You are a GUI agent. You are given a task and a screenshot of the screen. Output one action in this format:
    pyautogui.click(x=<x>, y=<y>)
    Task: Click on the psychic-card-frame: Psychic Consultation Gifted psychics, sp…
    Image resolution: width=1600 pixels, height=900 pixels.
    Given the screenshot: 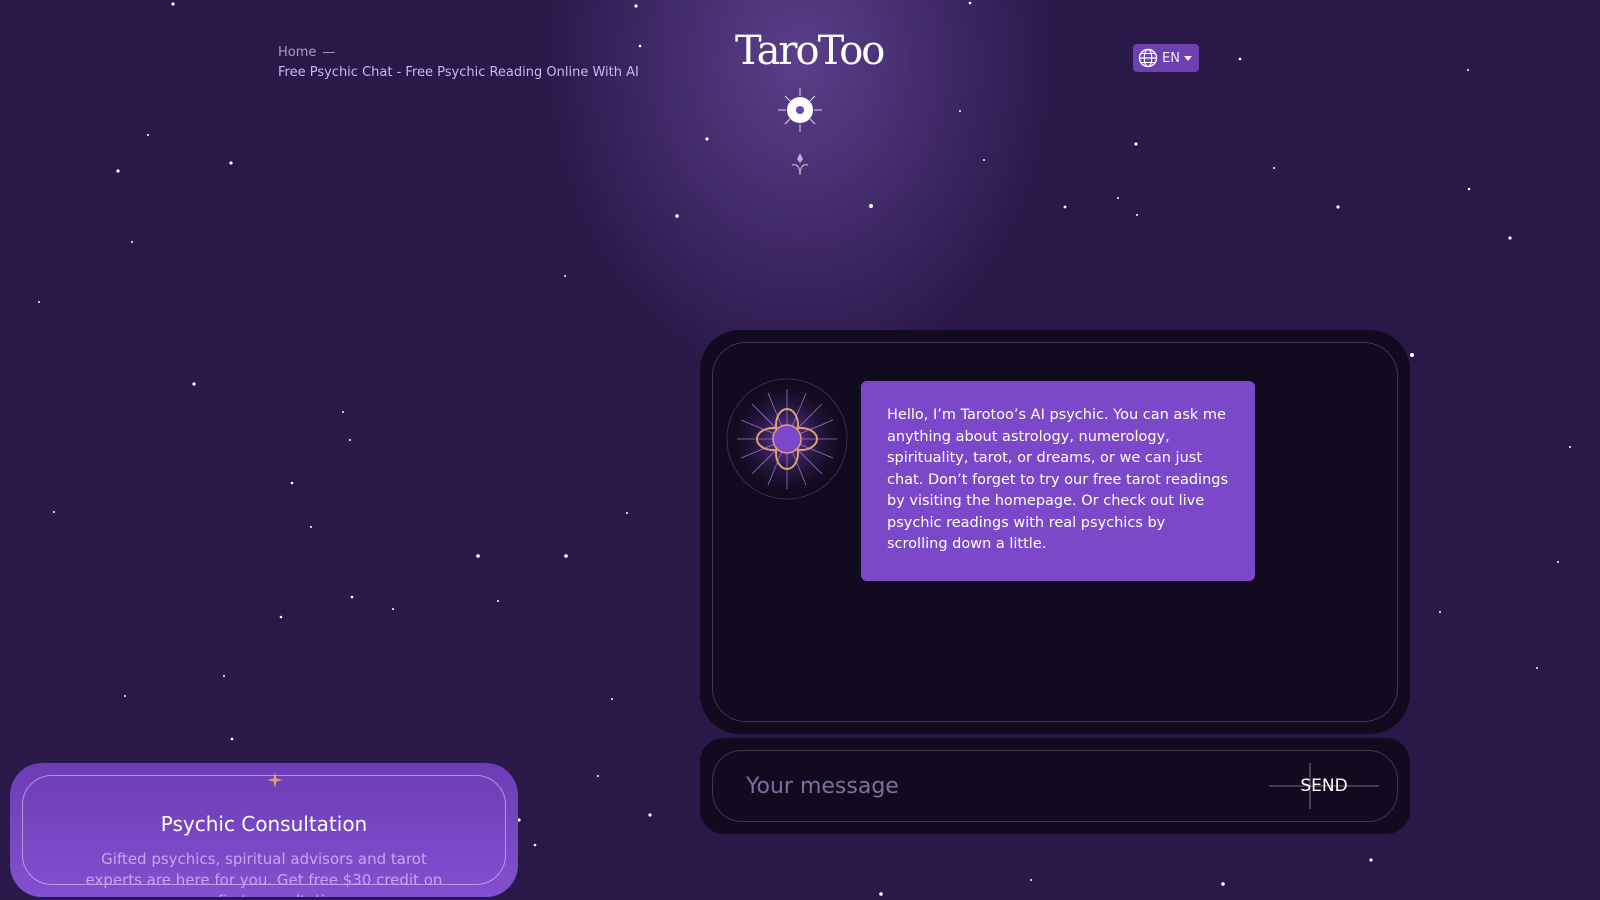 What is the action you would take?
    pyautogui.click(x=264, y=834)
    